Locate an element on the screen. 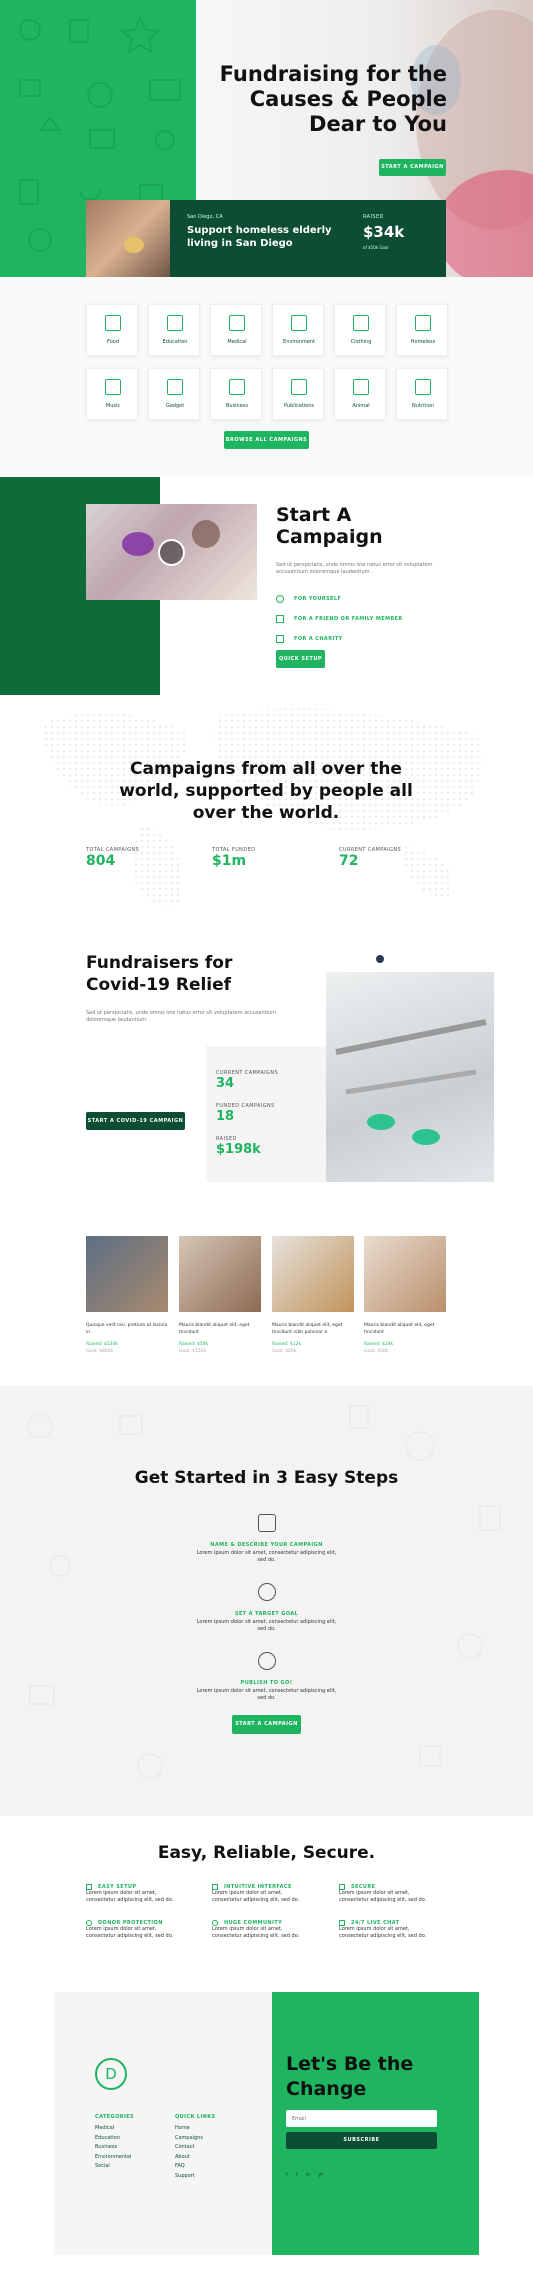  footer-cta-line: Change is located at coordinates (326, 2089).